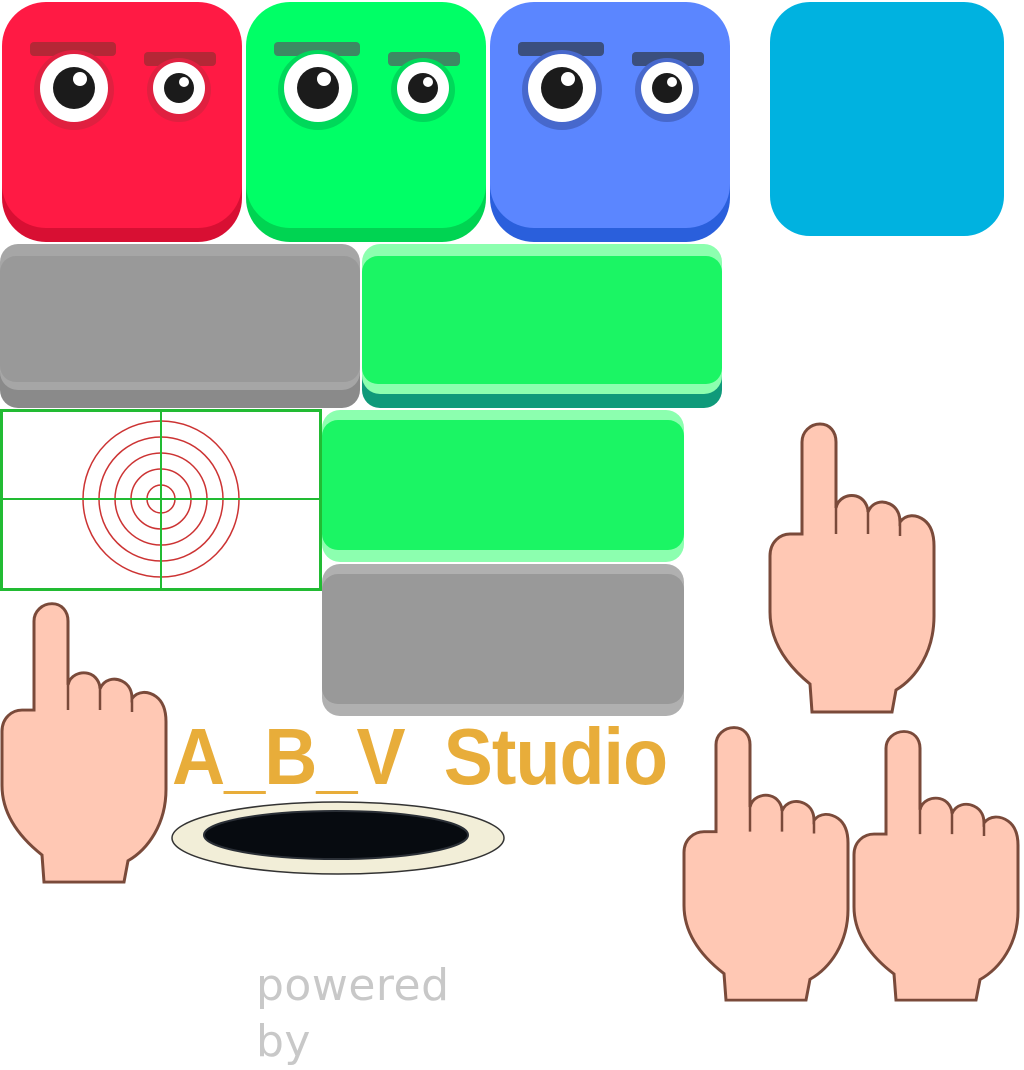 The height and width of the screenshot is (1070, 1024). What do you see at coordinates (542, 326) in the screenshot?
I see `green-button-sprite` at bounding box center [542, 326].